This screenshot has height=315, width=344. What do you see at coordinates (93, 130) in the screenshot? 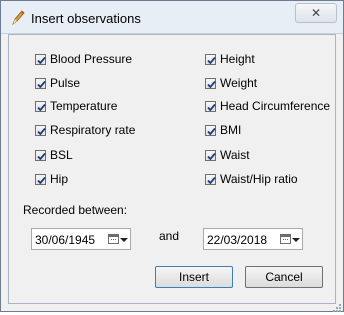
I see `checkbox-label: Respiratory rate` at bounding box center [93, 130].